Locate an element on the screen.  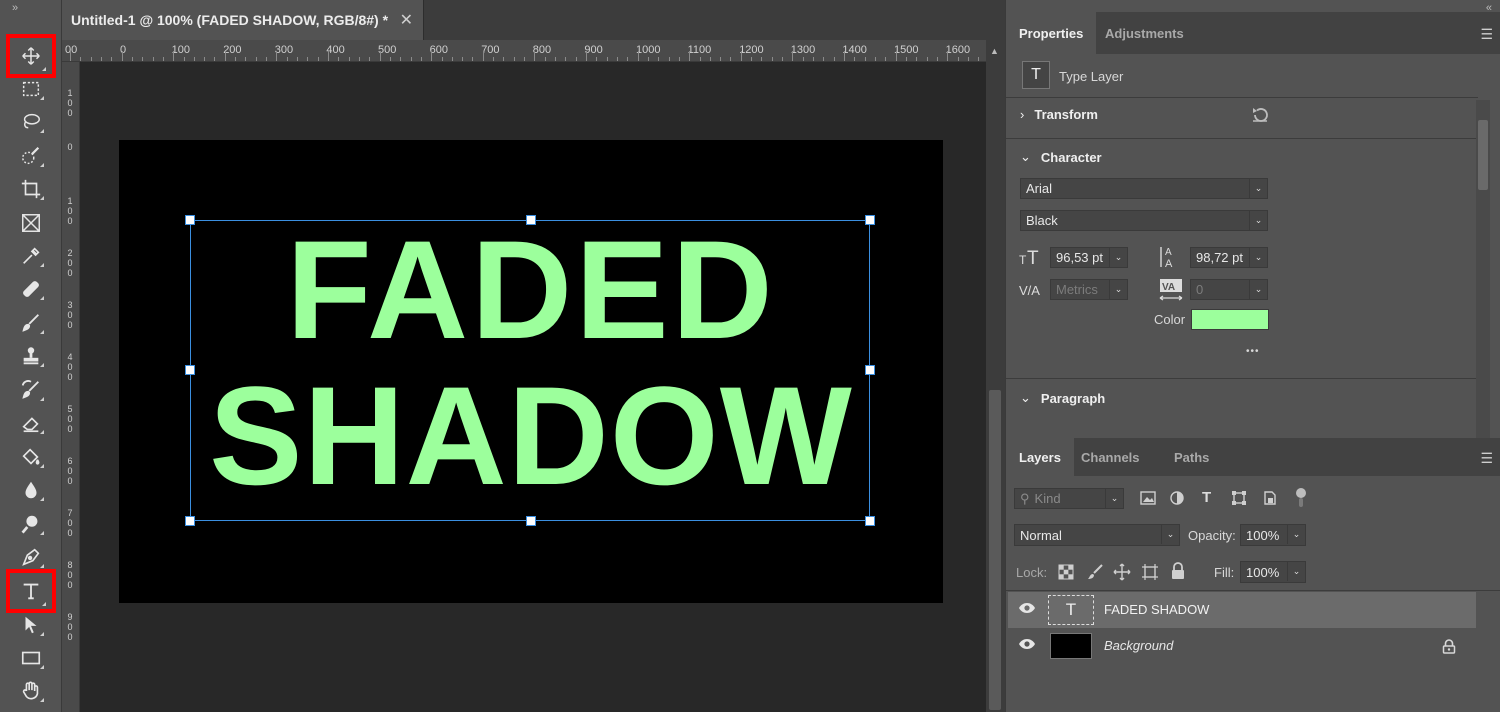
marquee-icon is located at coordinates (31, 89).